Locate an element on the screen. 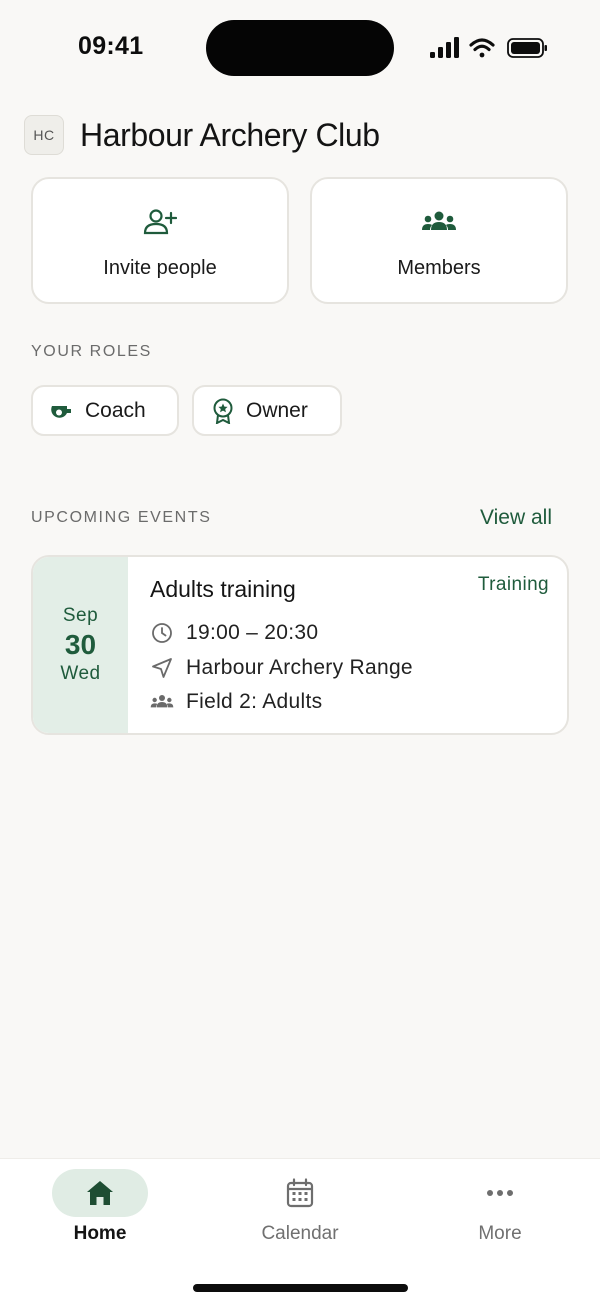 This screenshot has height=1305, width=600. event-group-row: Field 2: Adults is located at coordinates (236, 702).